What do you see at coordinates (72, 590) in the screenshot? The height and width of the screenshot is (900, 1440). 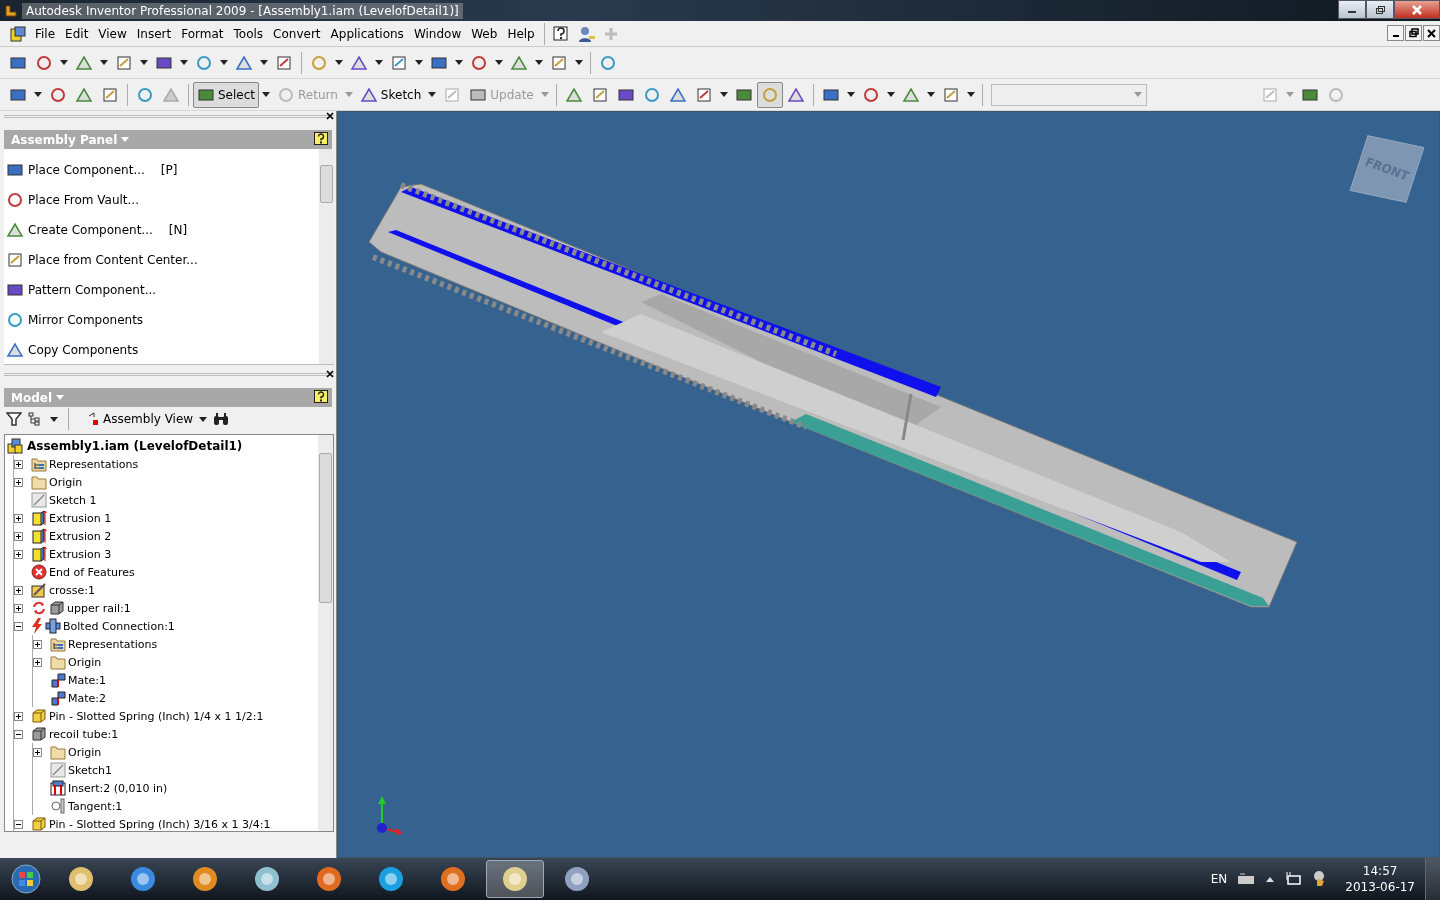 I see `tree-item: crosse:1` at bounding box center [72, 590].